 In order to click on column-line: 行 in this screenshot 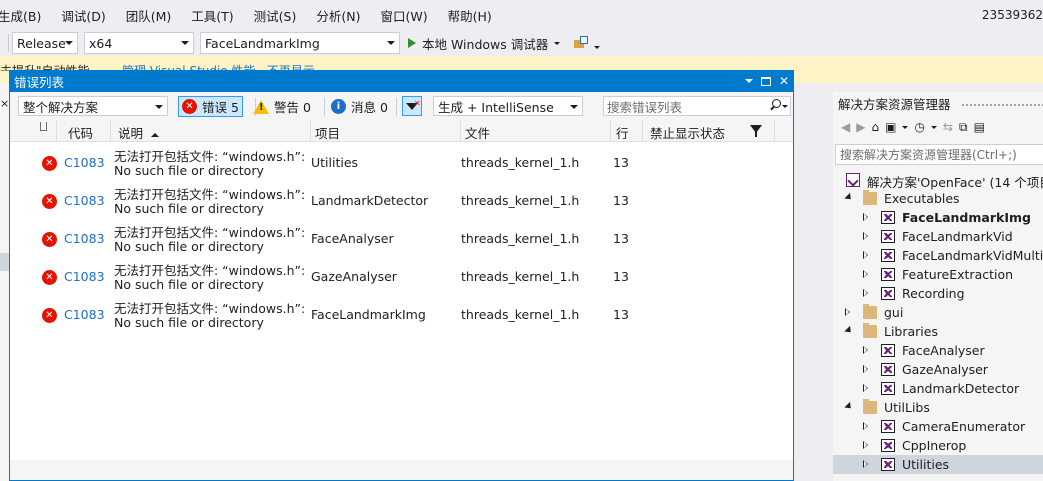, I will do `click(622, 132)`.